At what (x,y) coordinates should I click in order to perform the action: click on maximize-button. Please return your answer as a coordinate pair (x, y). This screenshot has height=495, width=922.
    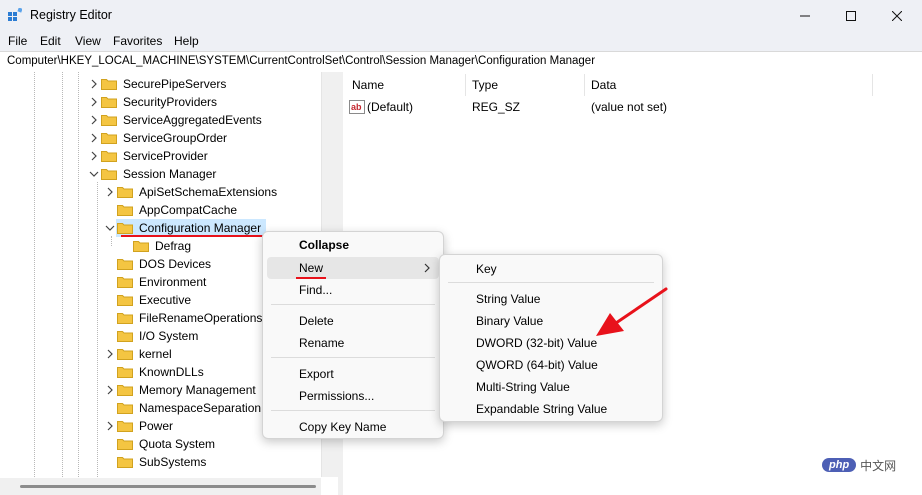
    Looking at the image, I should click on (851, 15).